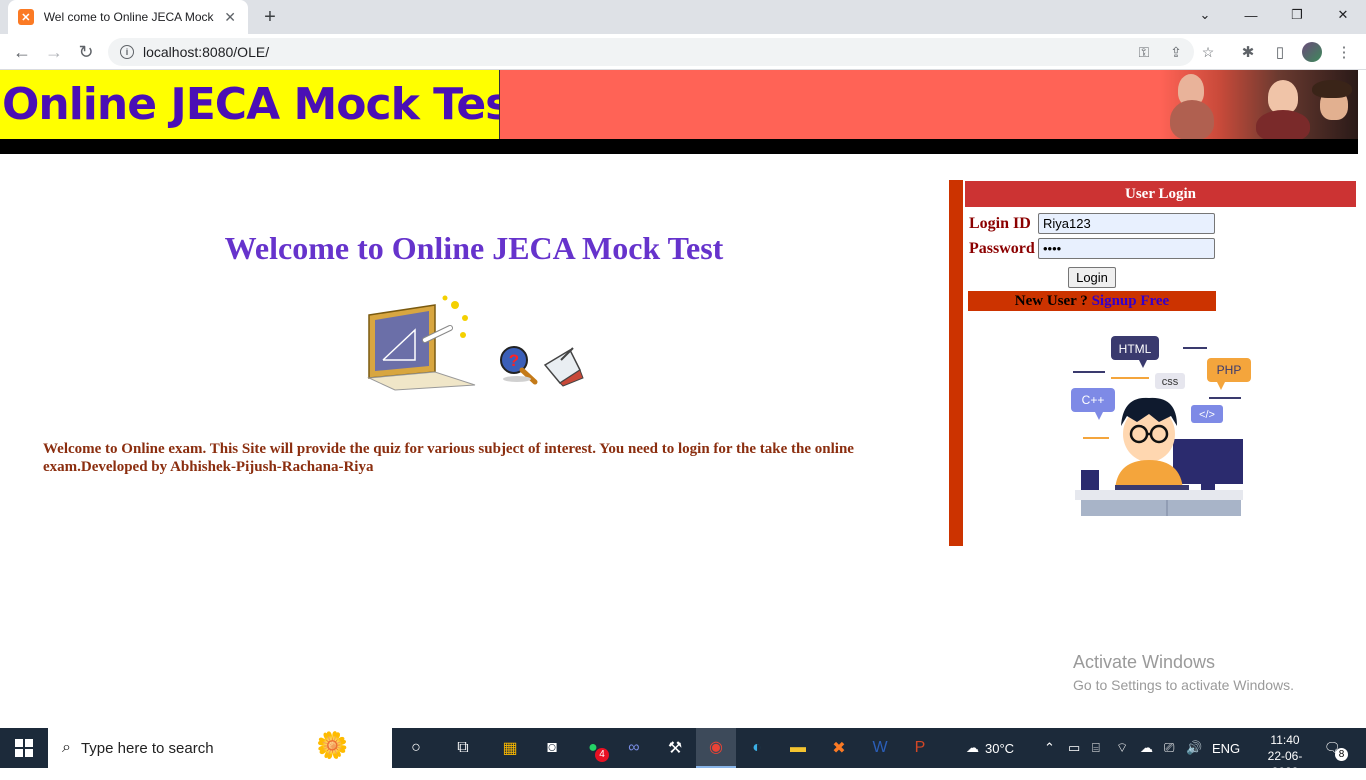 This screenshot has width=1366, height=780. I want to click on login-header: User Login, so click(1160, 194).